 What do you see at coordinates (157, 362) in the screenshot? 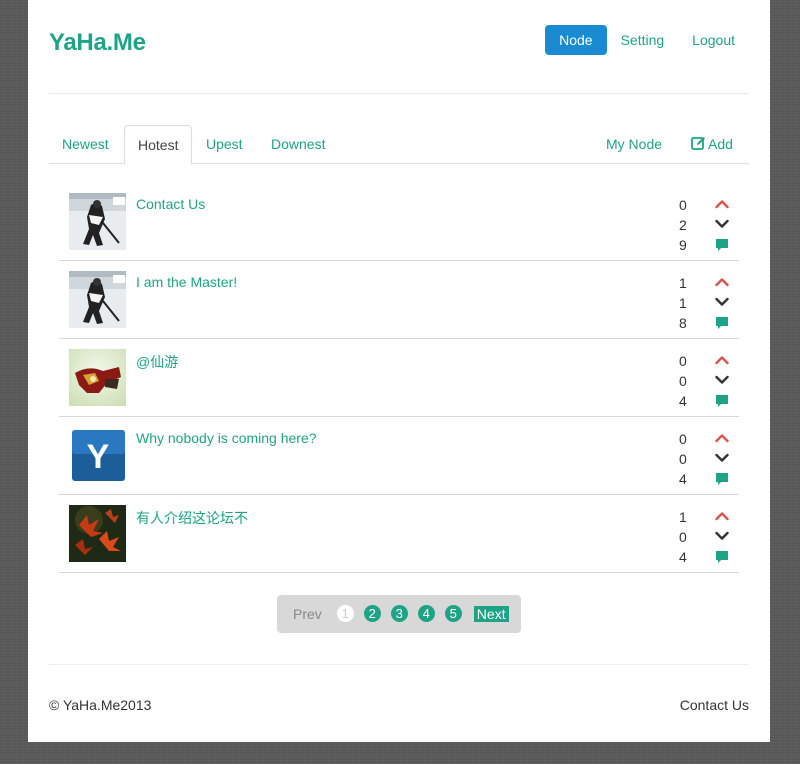
I see `post-title-link: @仙游` at bounding box center [157, 362].